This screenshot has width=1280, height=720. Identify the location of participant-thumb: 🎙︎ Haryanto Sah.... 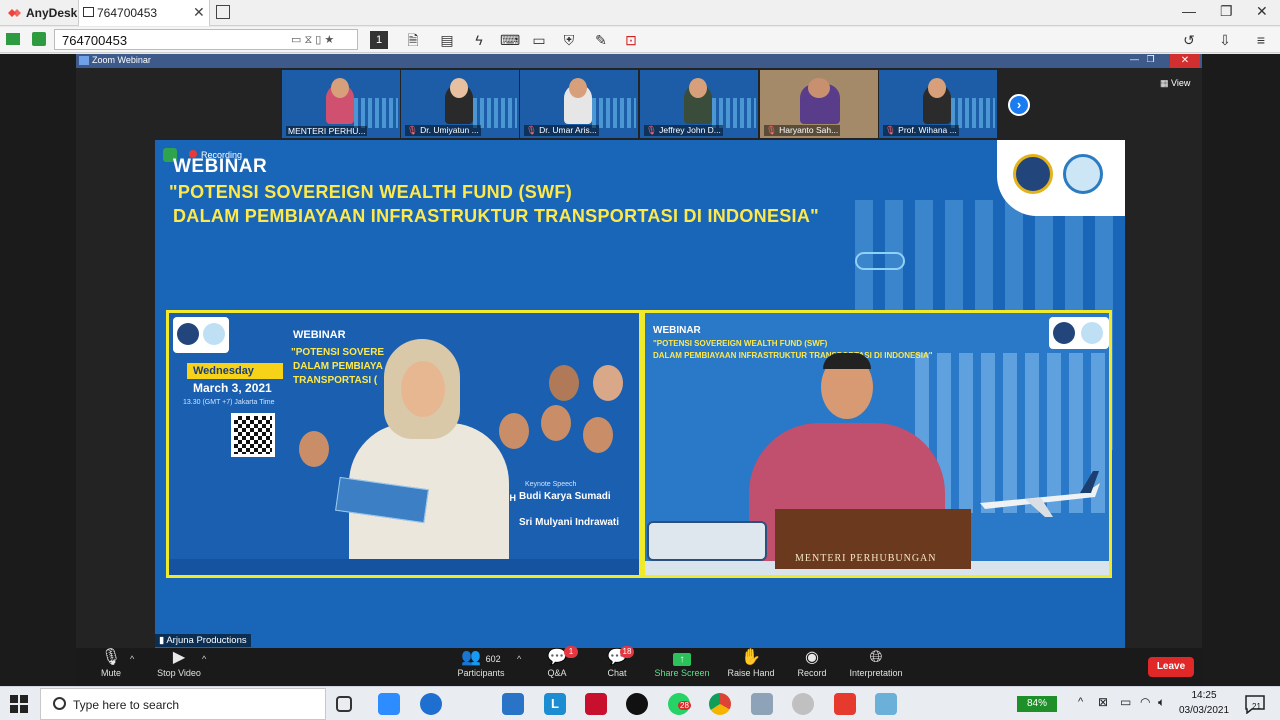
(819, 104).